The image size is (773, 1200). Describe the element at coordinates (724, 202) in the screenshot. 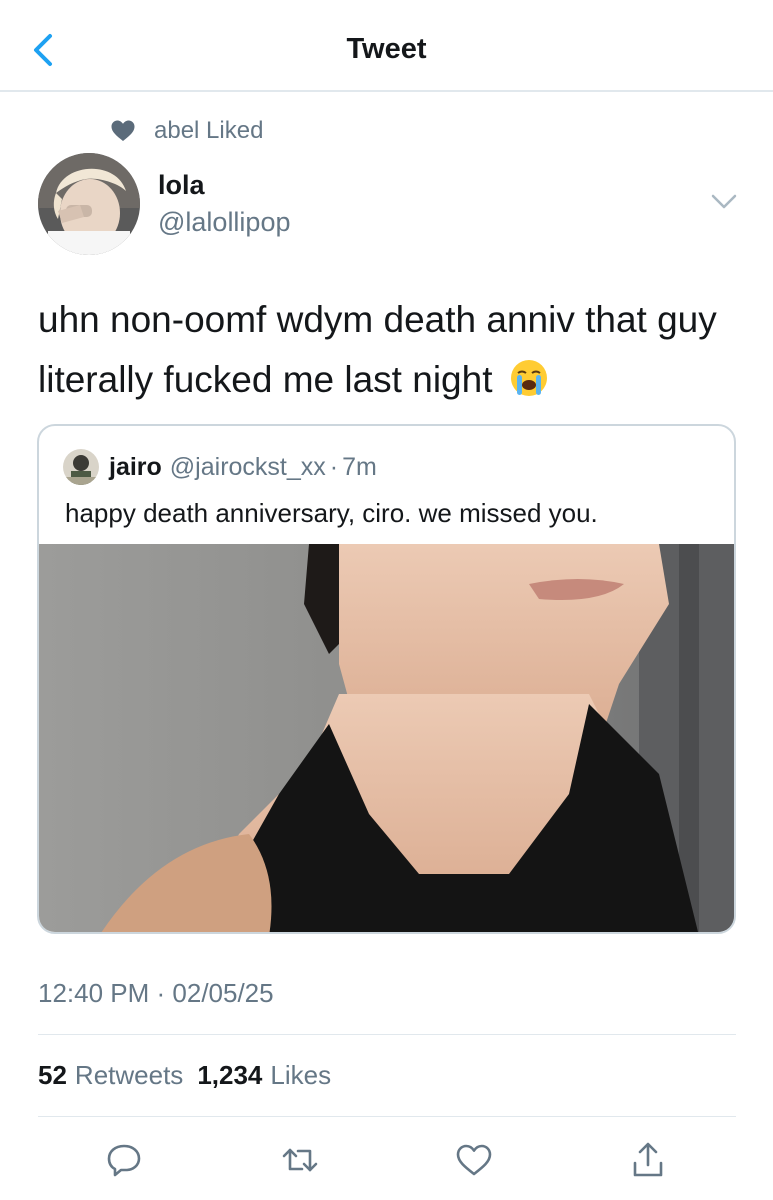

I see `chevron-down-icon` at that location.